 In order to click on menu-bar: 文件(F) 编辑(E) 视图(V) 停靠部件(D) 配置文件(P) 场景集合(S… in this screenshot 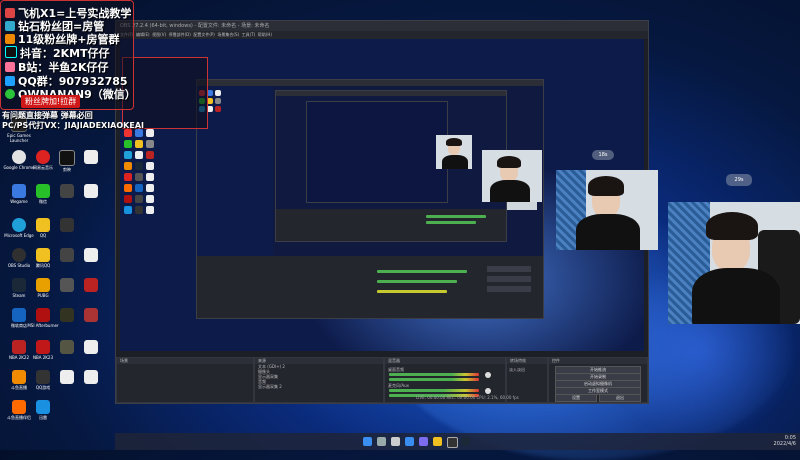, I will do `click(382, 35)`.